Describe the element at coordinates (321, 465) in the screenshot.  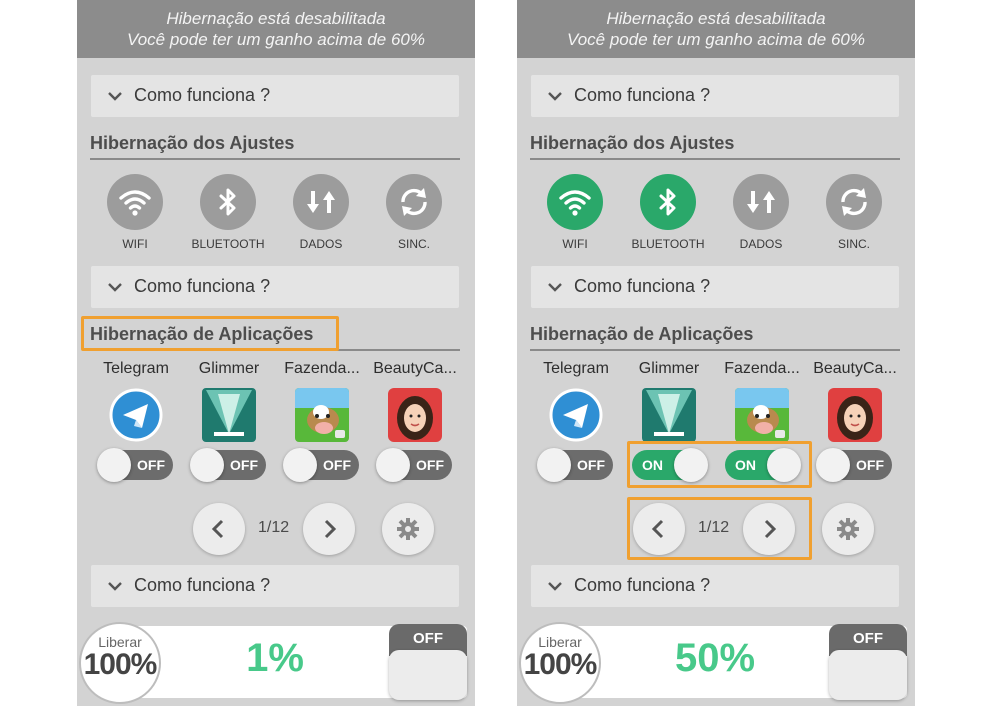
I see `app-toggle-fazenda: OFF` at that location.